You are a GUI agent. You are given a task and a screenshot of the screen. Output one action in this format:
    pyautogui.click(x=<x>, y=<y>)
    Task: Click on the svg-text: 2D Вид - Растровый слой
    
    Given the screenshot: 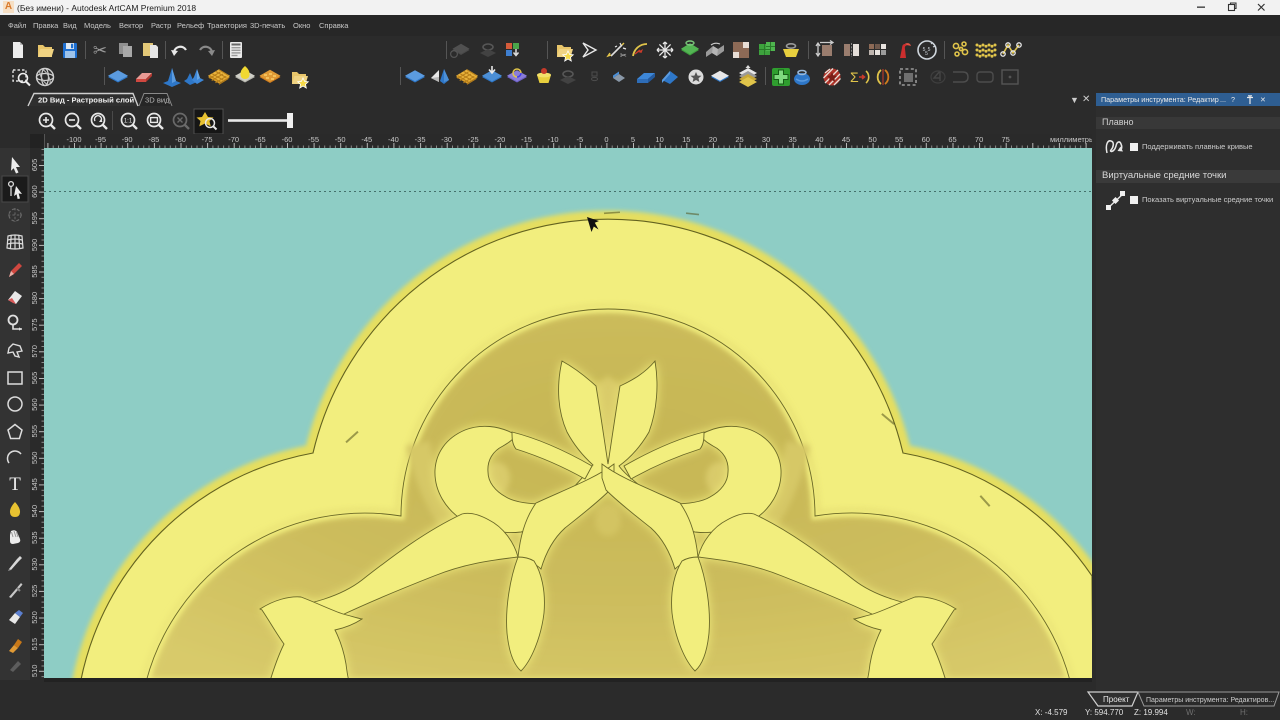 What is the action you would take?
    pyautogui.click(x=86, y=100)
    